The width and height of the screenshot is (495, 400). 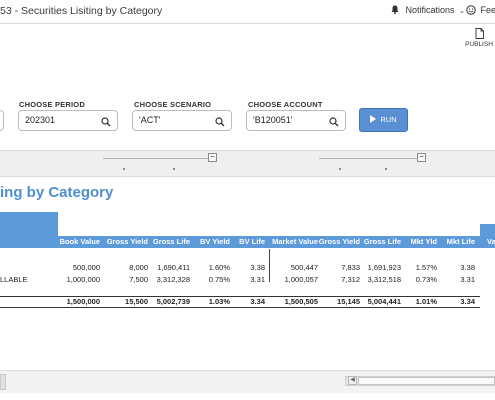 I want to click on chevron-down-icon: ⌄, so click(x=462, y=11).